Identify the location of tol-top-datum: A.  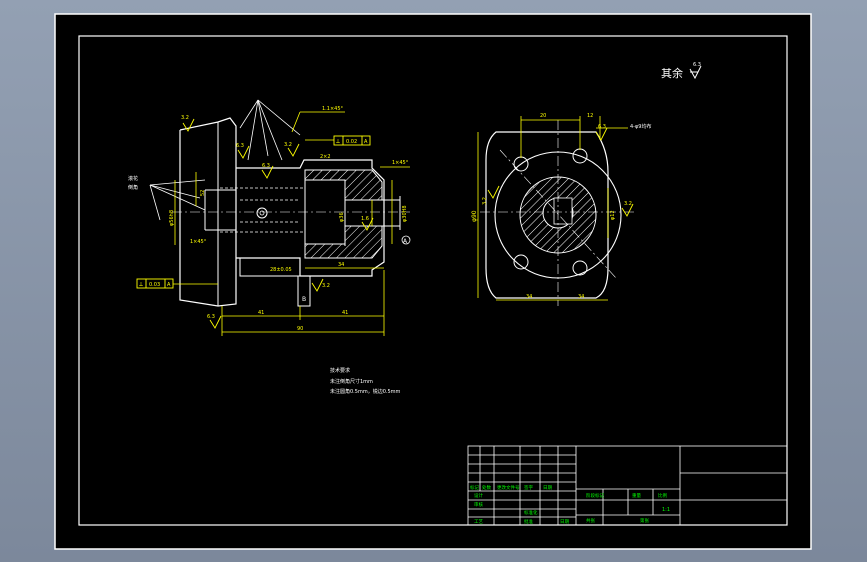
(366, 142).